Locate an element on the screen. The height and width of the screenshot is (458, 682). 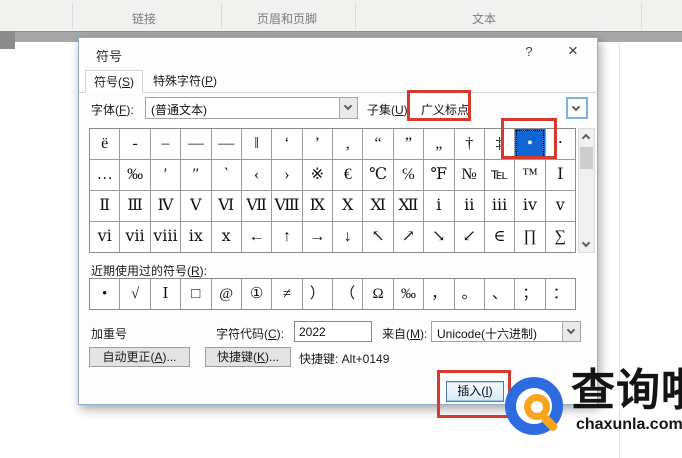
symbol-cell: ™ is located at coordinates (530, 175).